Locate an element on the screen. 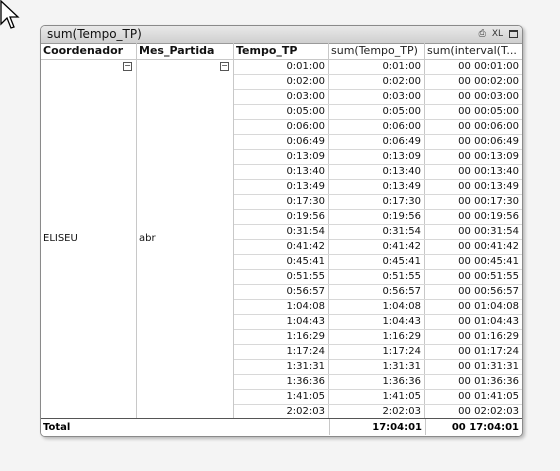 This screenshot has width=560, height=471. sum-interval-cell: 00 00:17:30 is located at coordinates (488, 201).